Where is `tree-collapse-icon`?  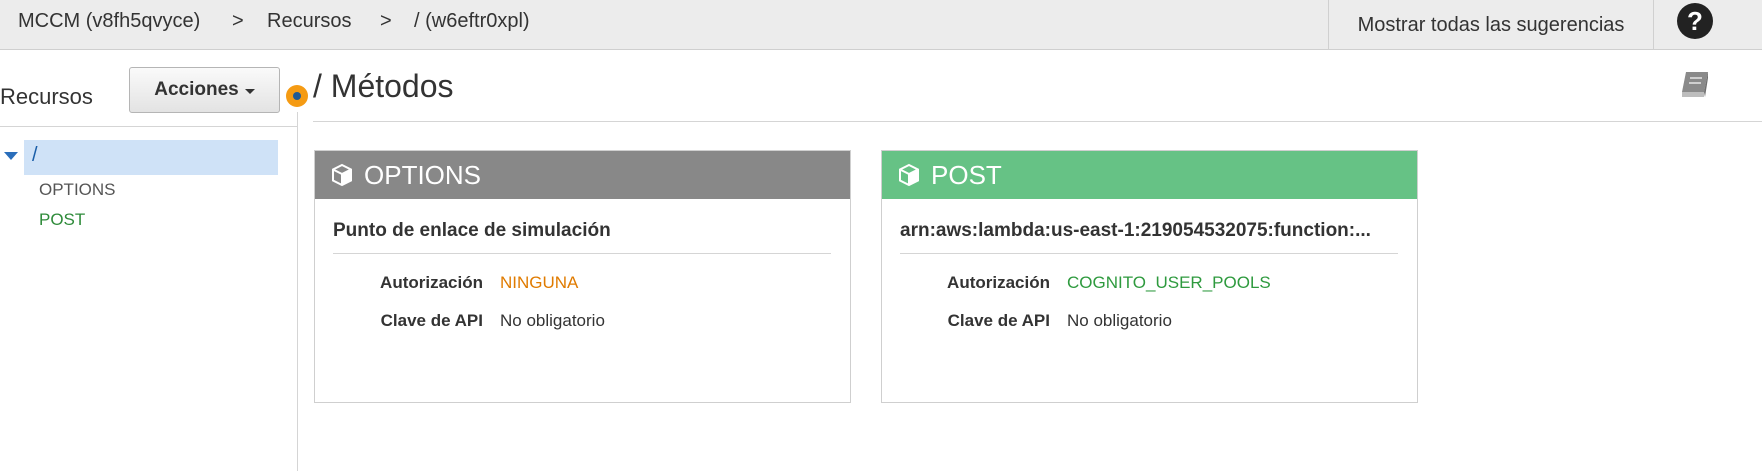
tree-collapse-icon is located at coordinates (11, 156).